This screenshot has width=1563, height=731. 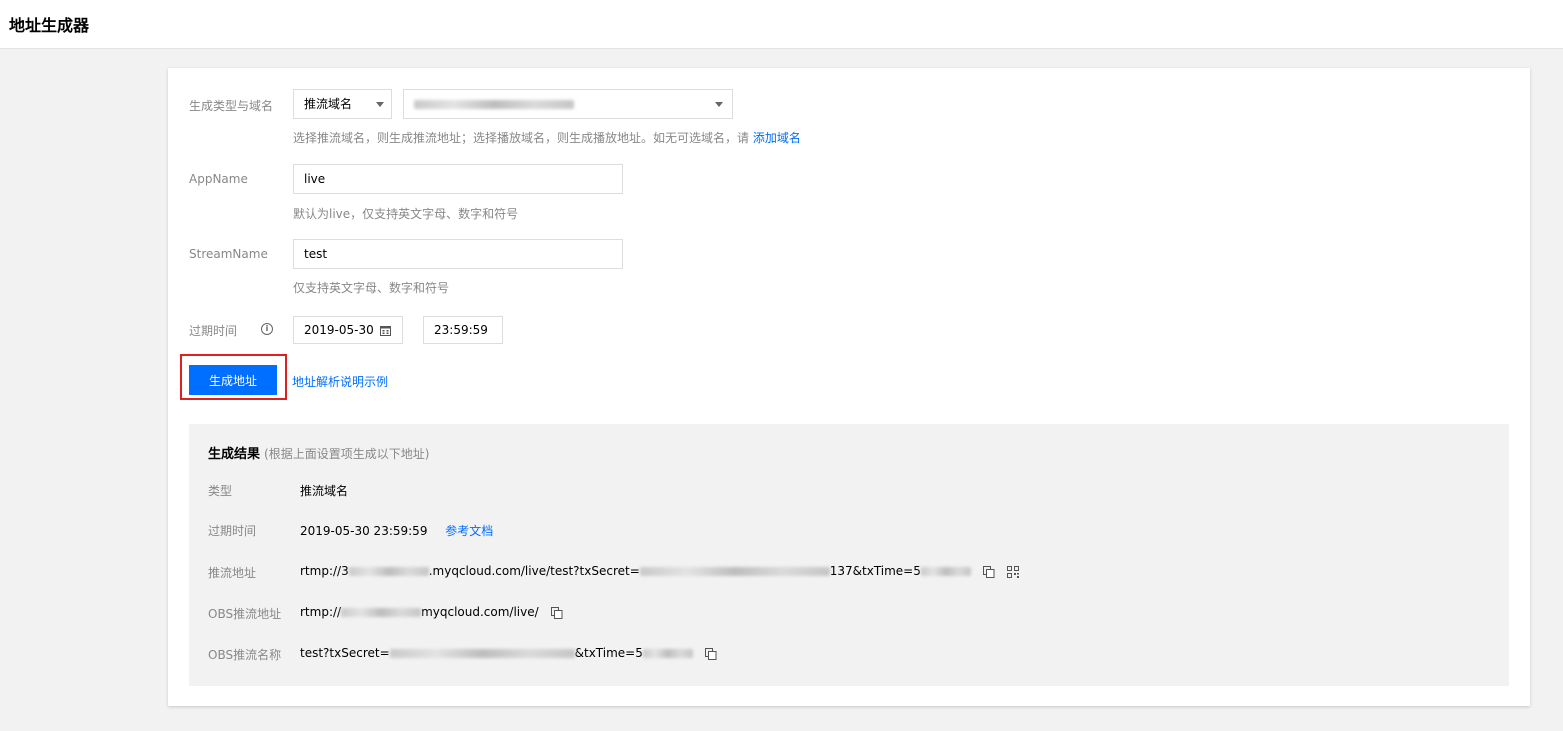 I want to click on obs-name-label: OBS推流名称, so click(x=245, y=655).